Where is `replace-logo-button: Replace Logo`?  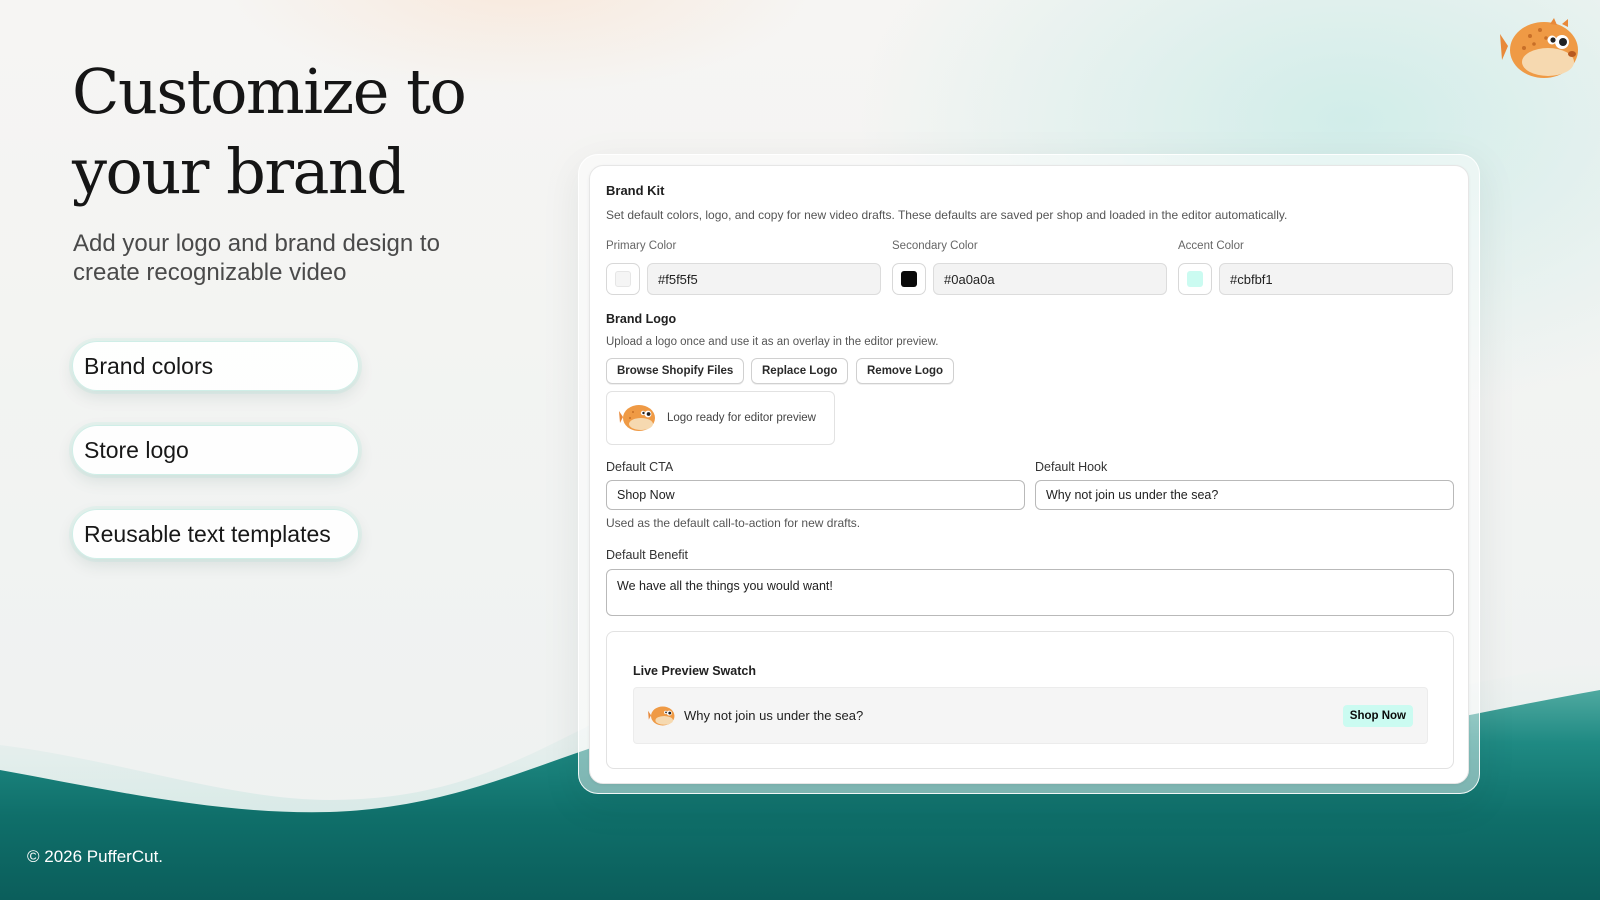
replace-logo-button: Replace Logo is located at coordinates (800, 371).